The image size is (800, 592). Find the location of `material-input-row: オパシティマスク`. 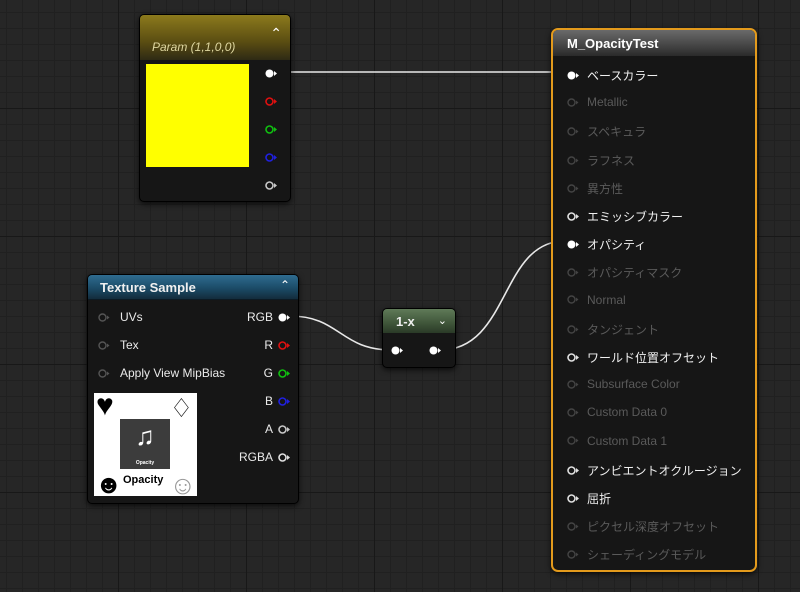

material-input-row: オパシティマスク is located at coordinates (624, 272).